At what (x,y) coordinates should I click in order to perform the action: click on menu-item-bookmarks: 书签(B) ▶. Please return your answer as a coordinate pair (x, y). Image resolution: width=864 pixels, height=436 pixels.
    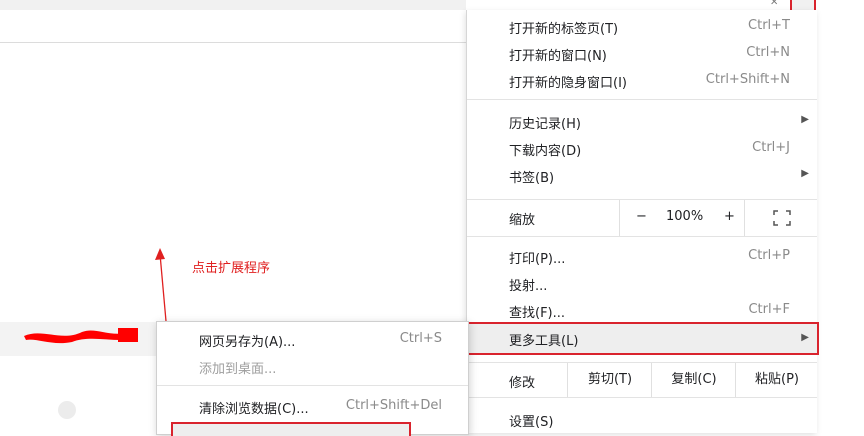
    Looking at the image, I should click on (642, 175).